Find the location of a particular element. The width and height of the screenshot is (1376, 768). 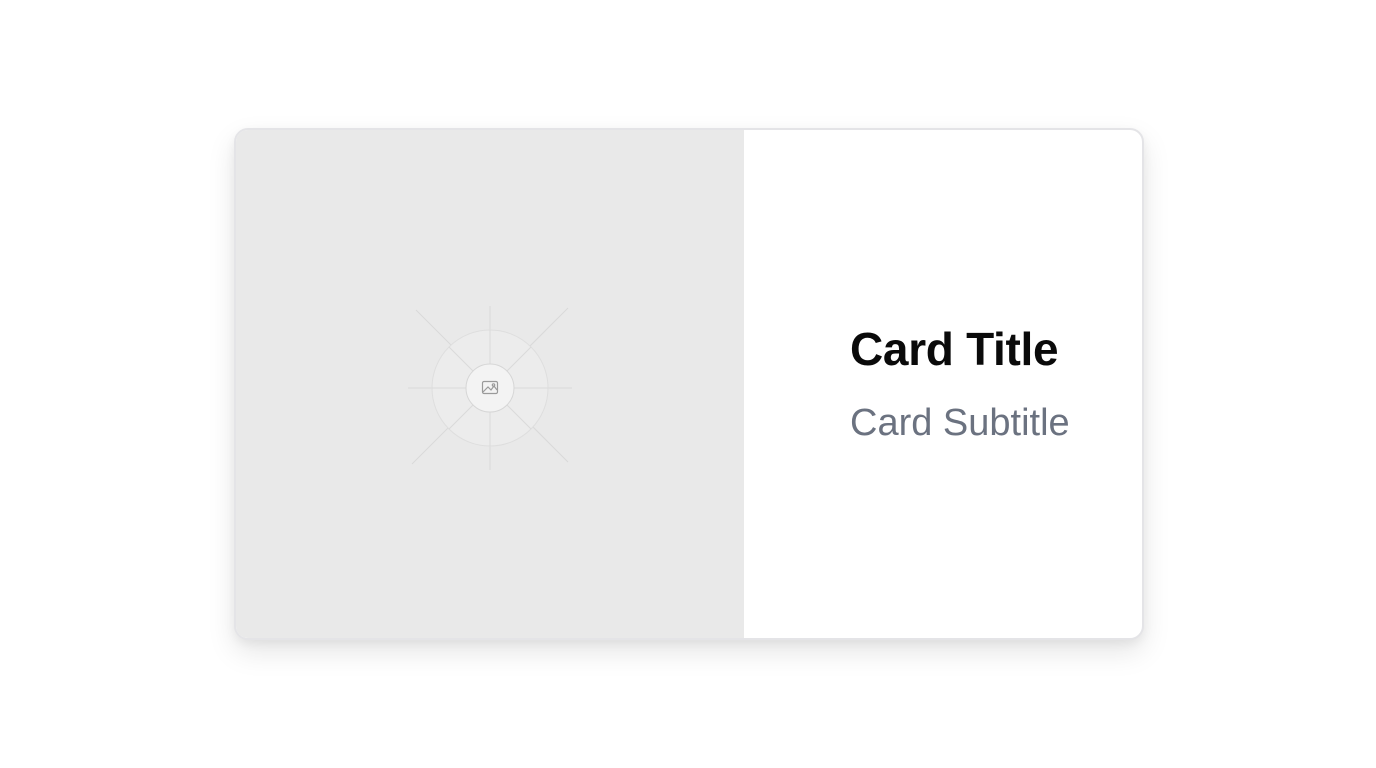

image-placeholder-icon is located at coordinates (490, 388).